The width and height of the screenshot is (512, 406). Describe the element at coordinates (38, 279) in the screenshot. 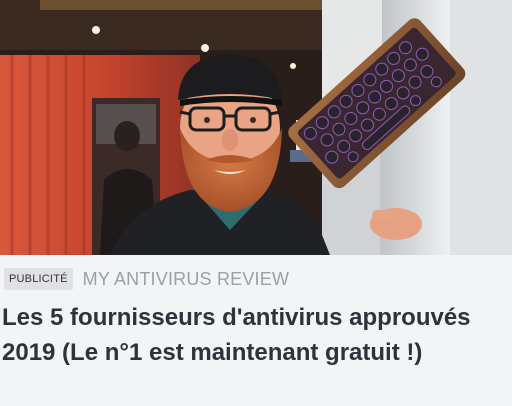

I see `sponsored-badge: PUBLICITÉ` at that location.